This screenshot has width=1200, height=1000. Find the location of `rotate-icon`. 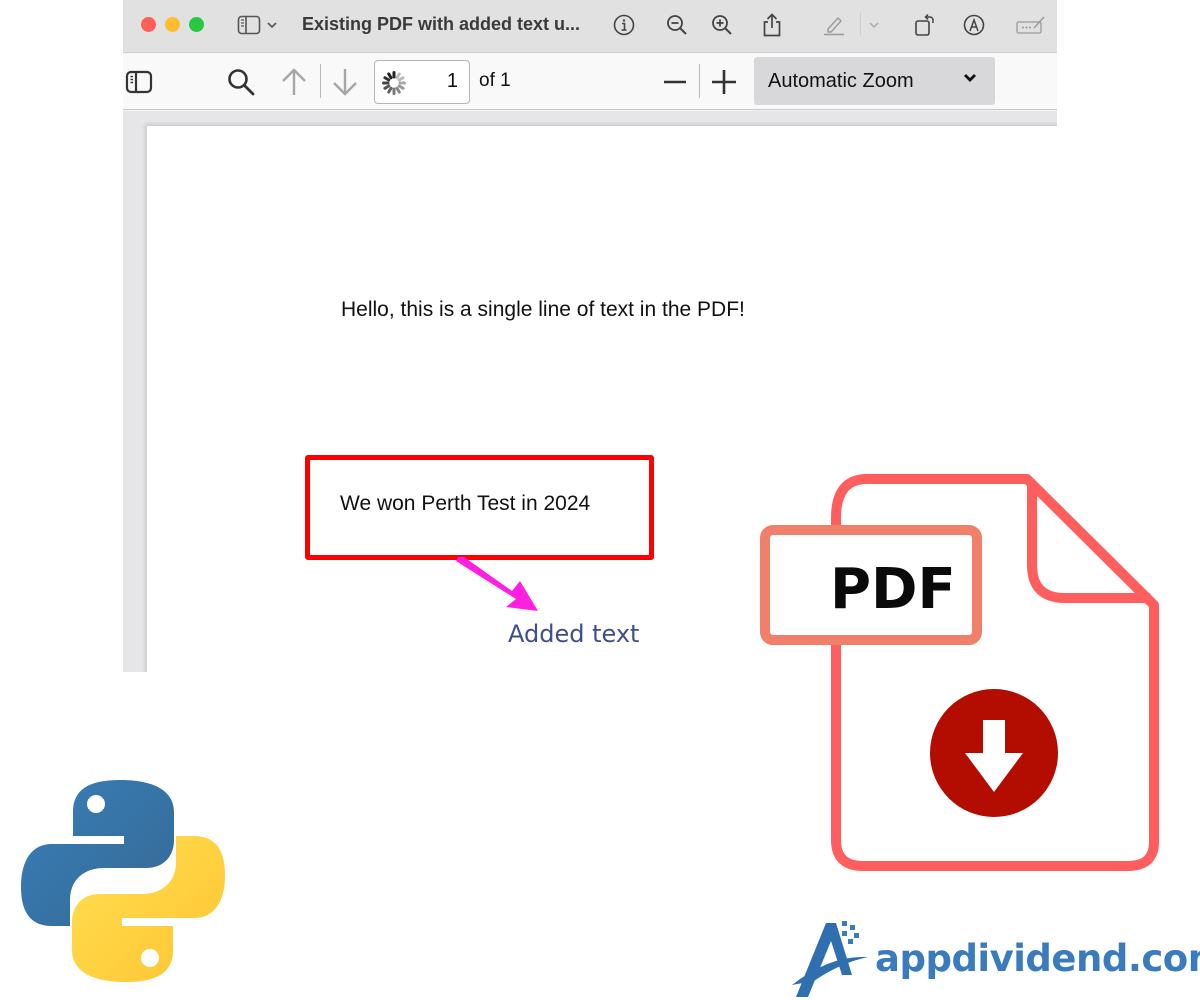

rotate-icon is located at coordinates (925, 25).